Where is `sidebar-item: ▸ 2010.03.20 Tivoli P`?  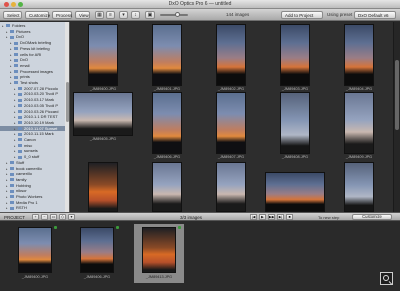
sidebar-item: ▸ 2010.03.20 Tivoli P is located at coordinates (34, 93).